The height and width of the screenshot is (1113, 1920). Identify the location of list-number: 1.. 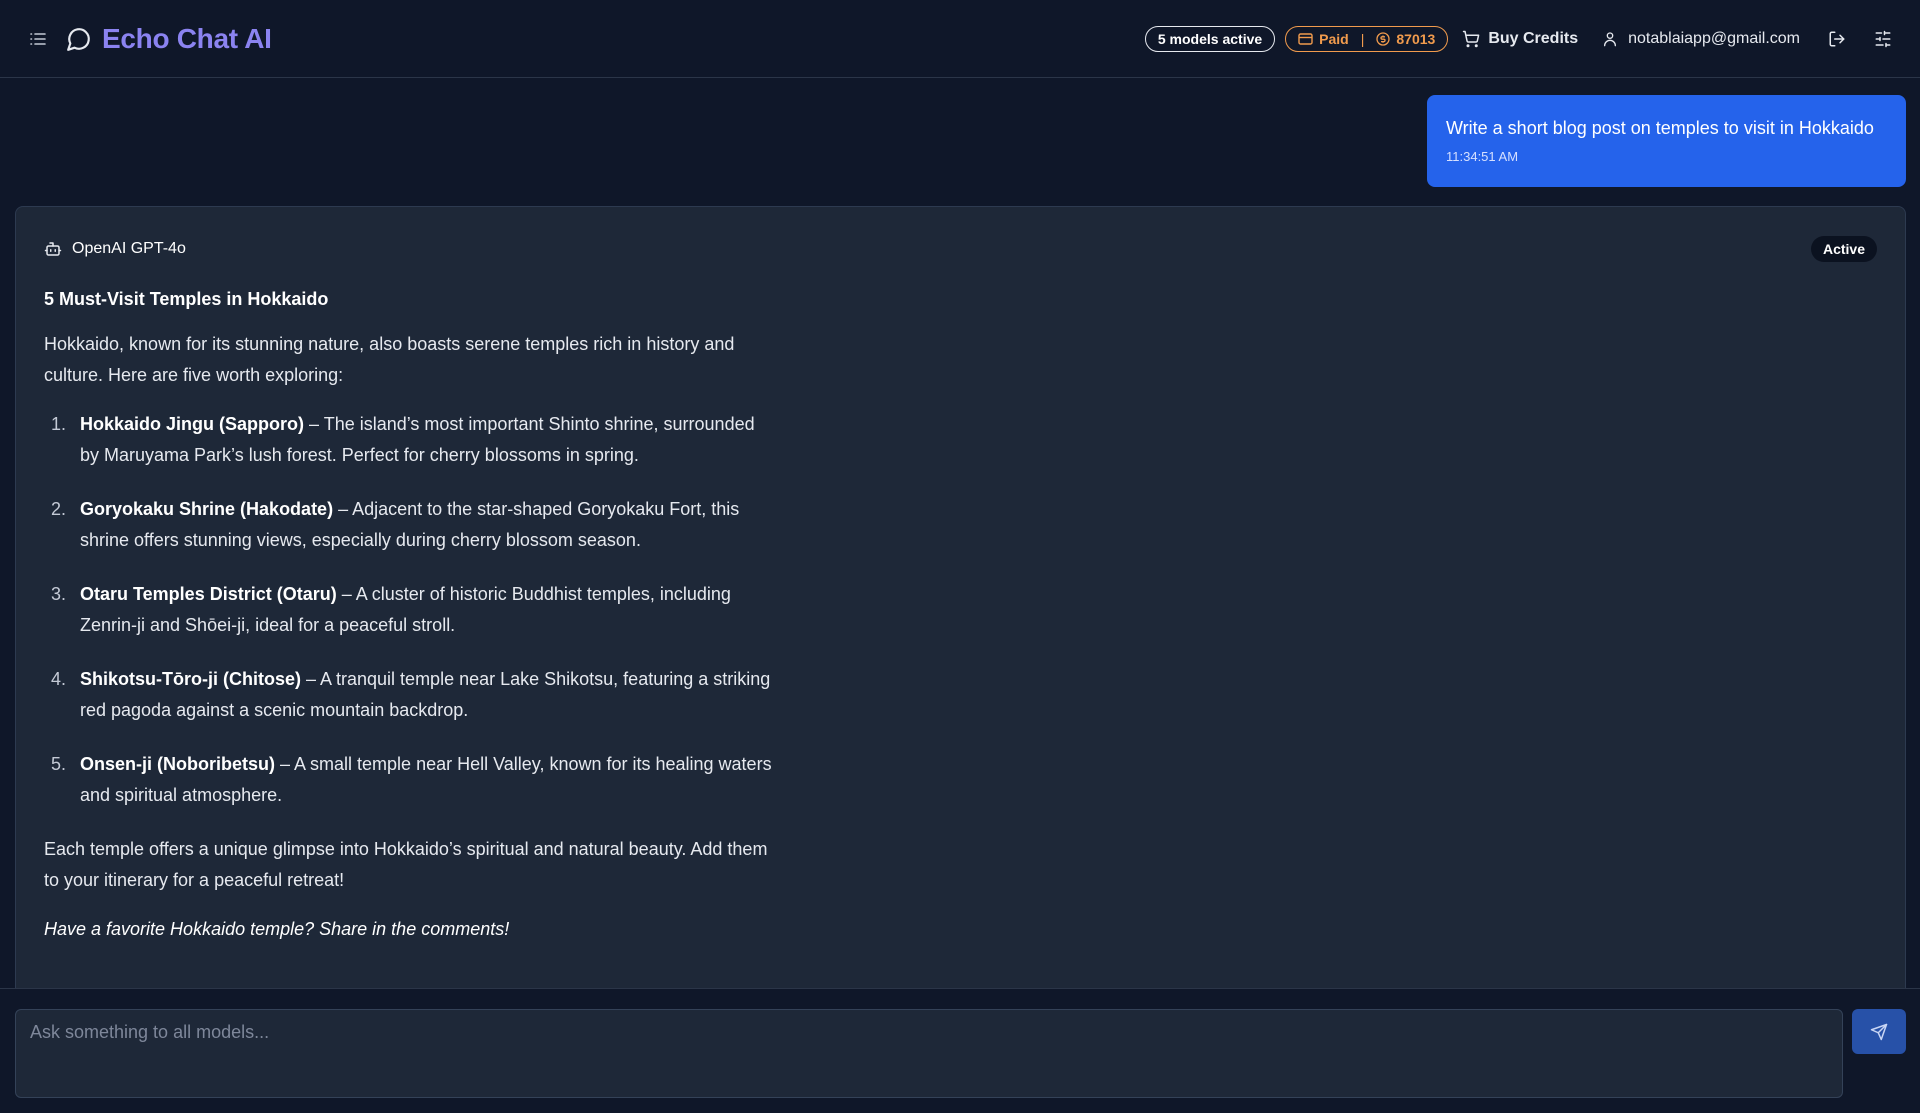
(58, 424).